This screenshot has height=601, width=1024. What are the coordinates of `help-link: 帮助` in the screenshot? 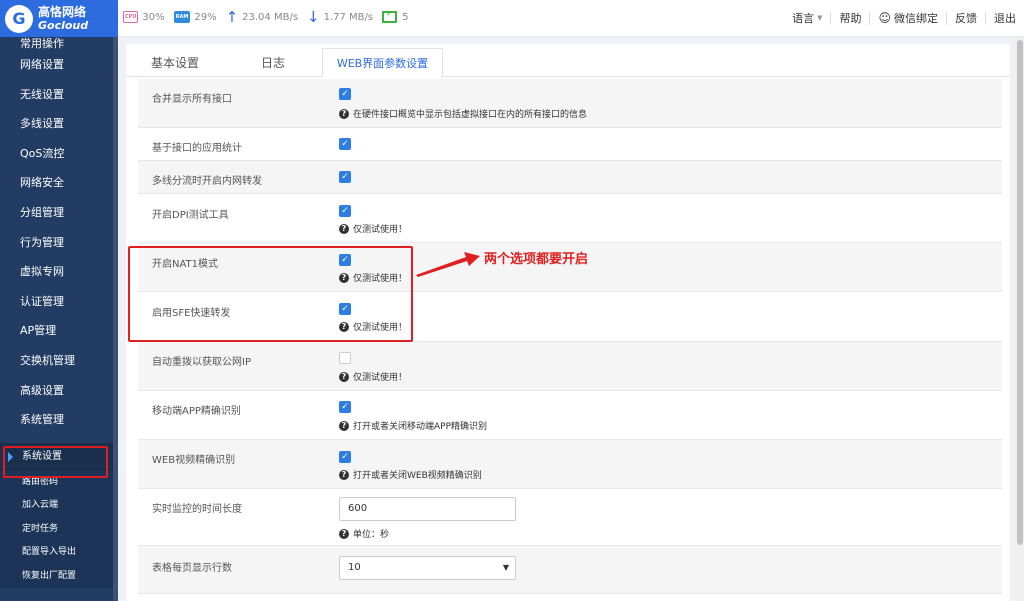 It's located at (849, 18).